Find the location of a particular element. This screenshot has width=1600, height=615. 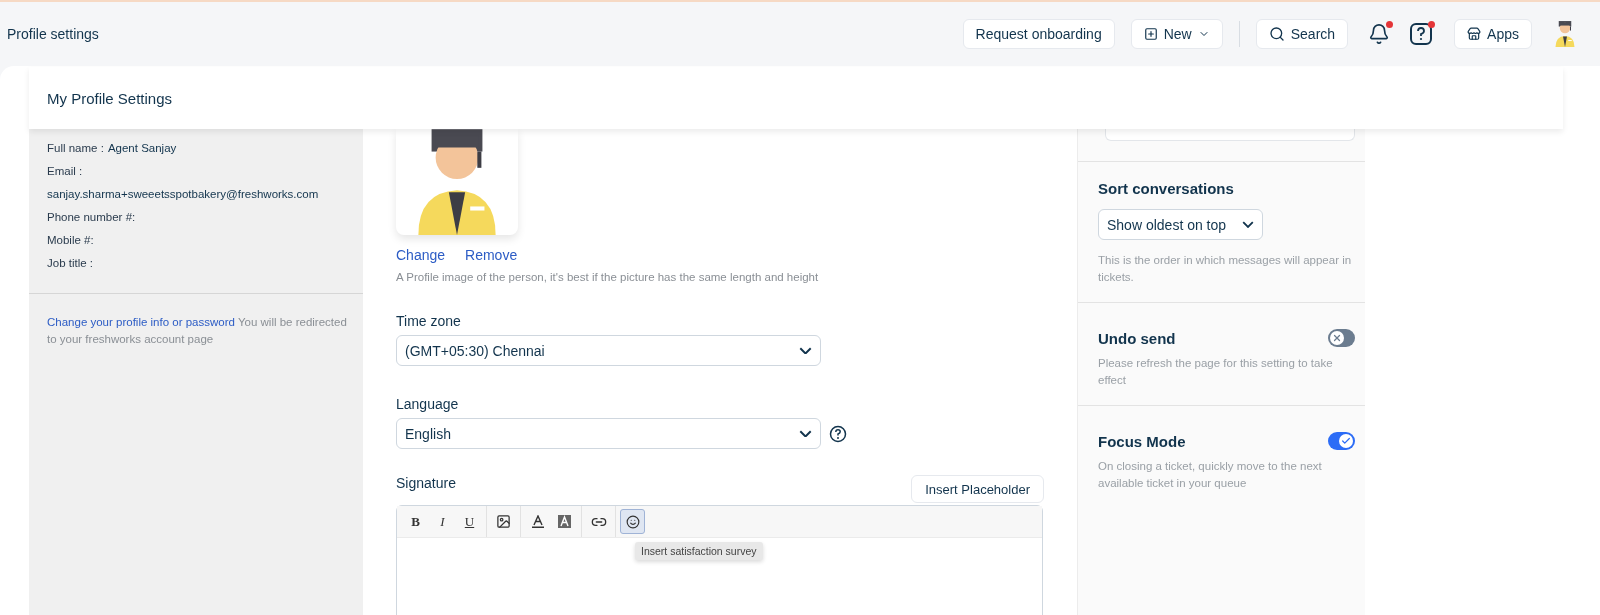

signature-label: Signature is located at coordinates (426, 483).